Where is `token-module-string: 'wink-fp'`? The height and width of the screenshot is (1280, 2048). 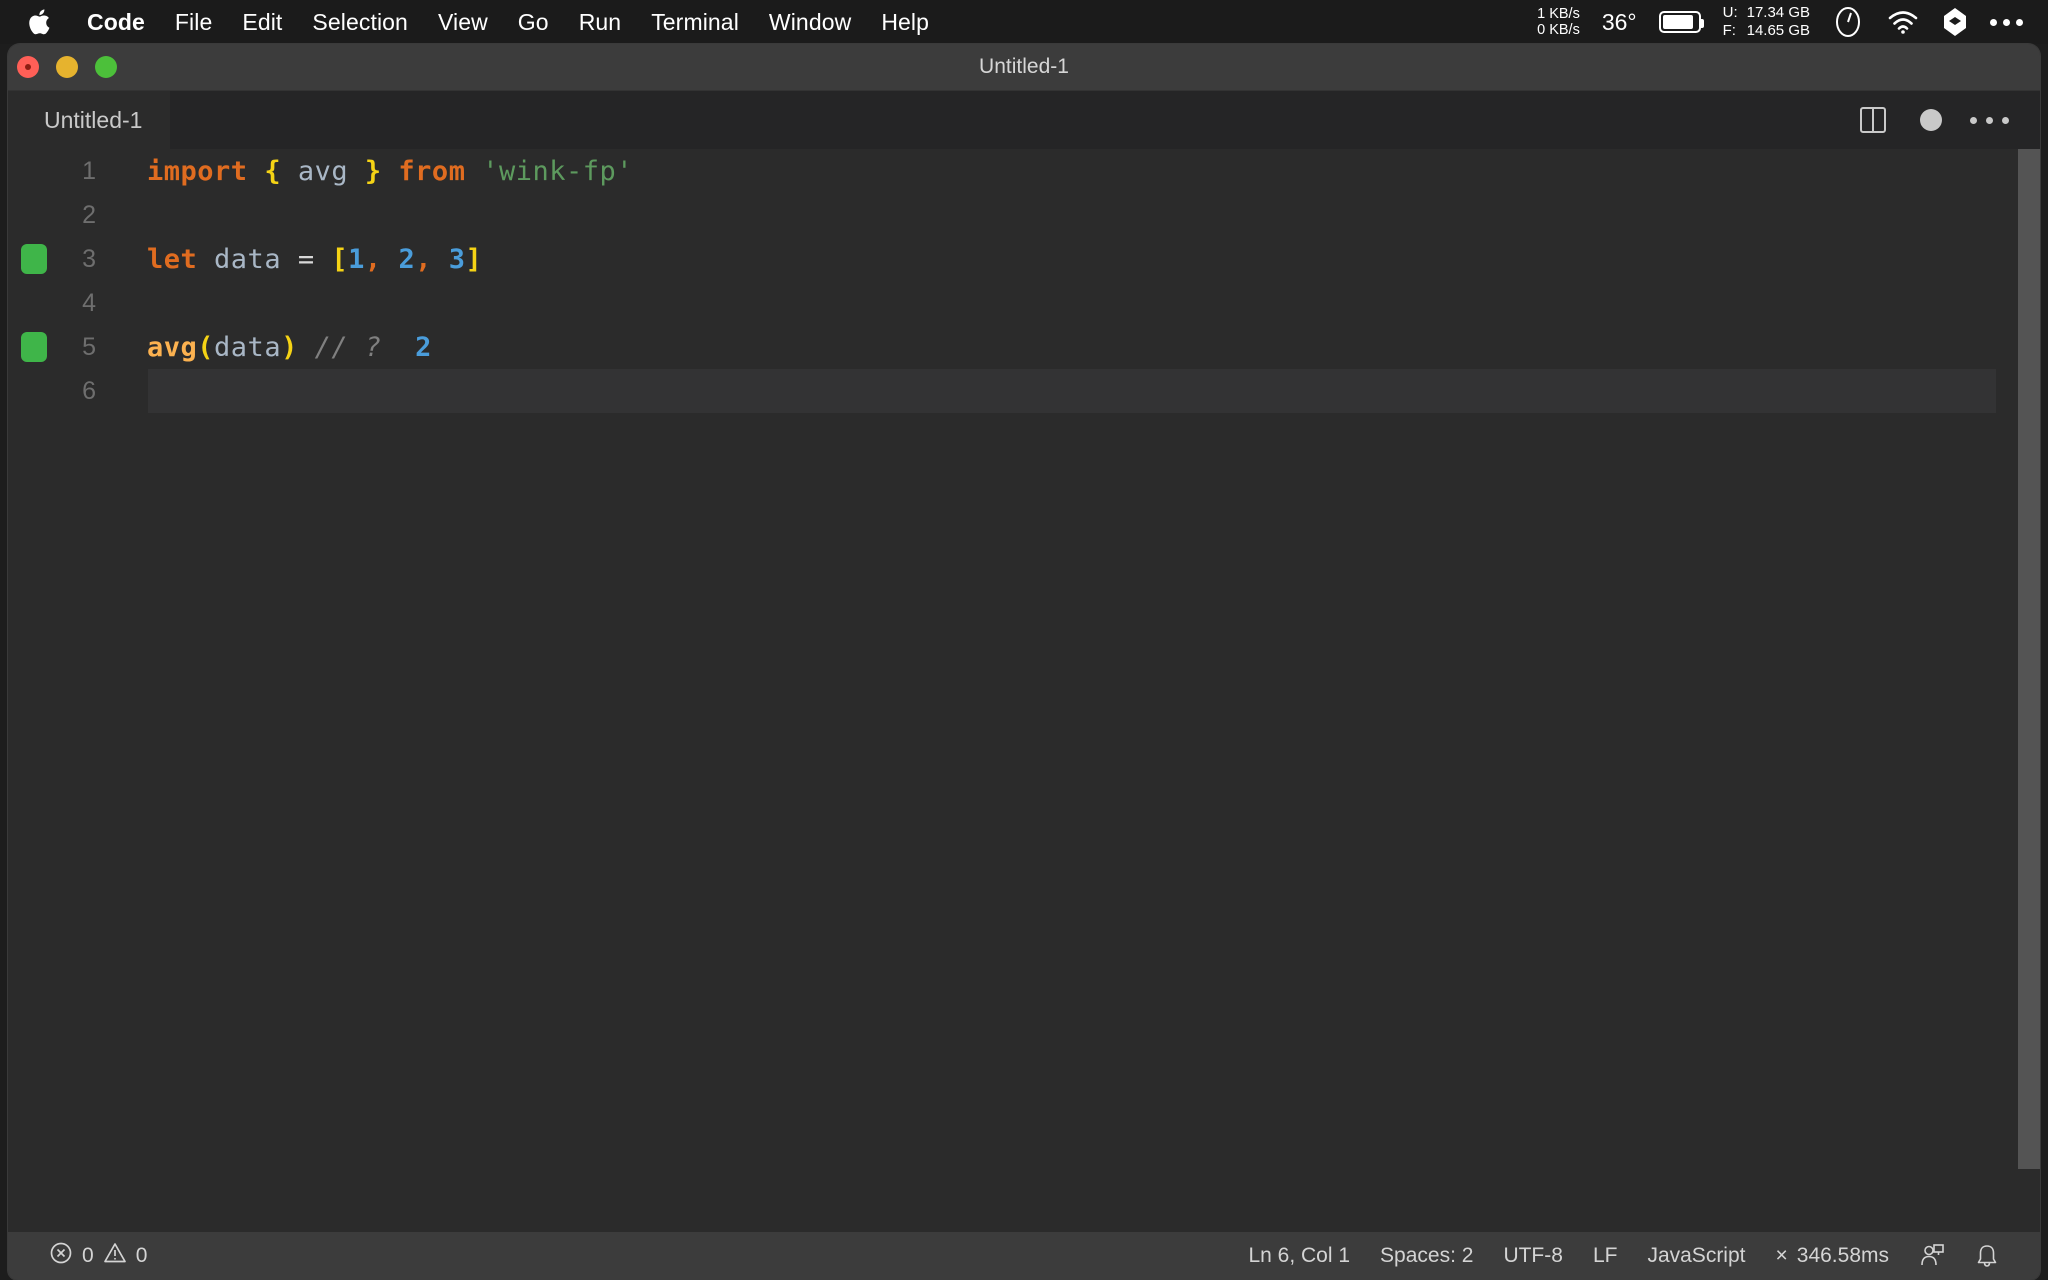
token-module-string: 'wink-fp' is located at coordinates (558, 171).